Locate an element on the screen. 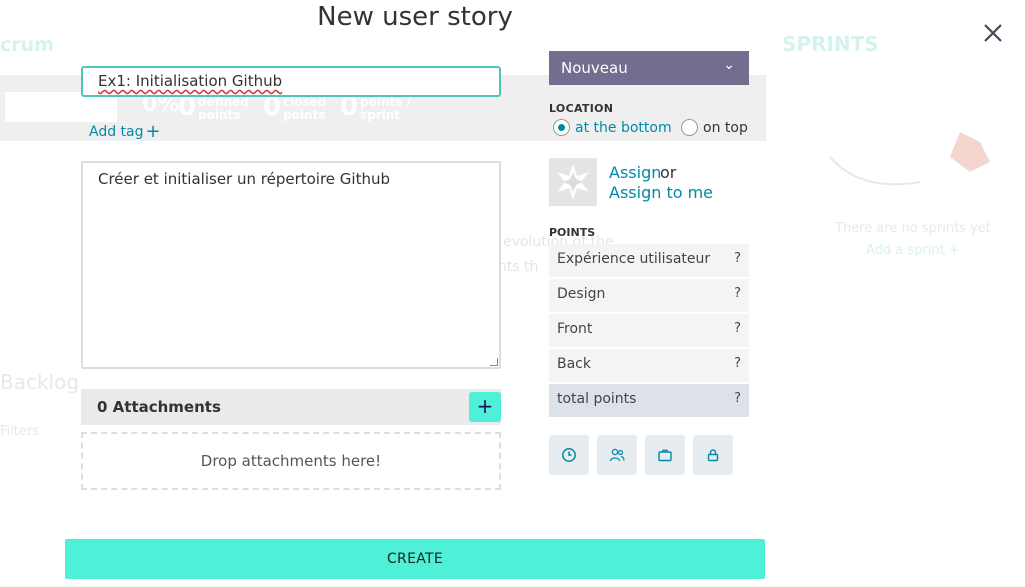 The width and height of the screenshot is (1025, 587). team-icon is located at coordinates (617, 455).